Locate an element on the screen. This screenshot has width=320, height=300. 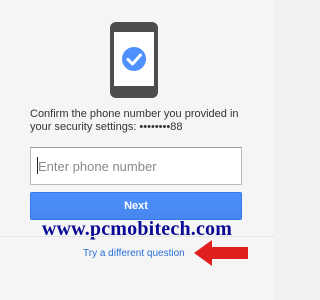
phone-number-input is located at coordinates (136, 166).